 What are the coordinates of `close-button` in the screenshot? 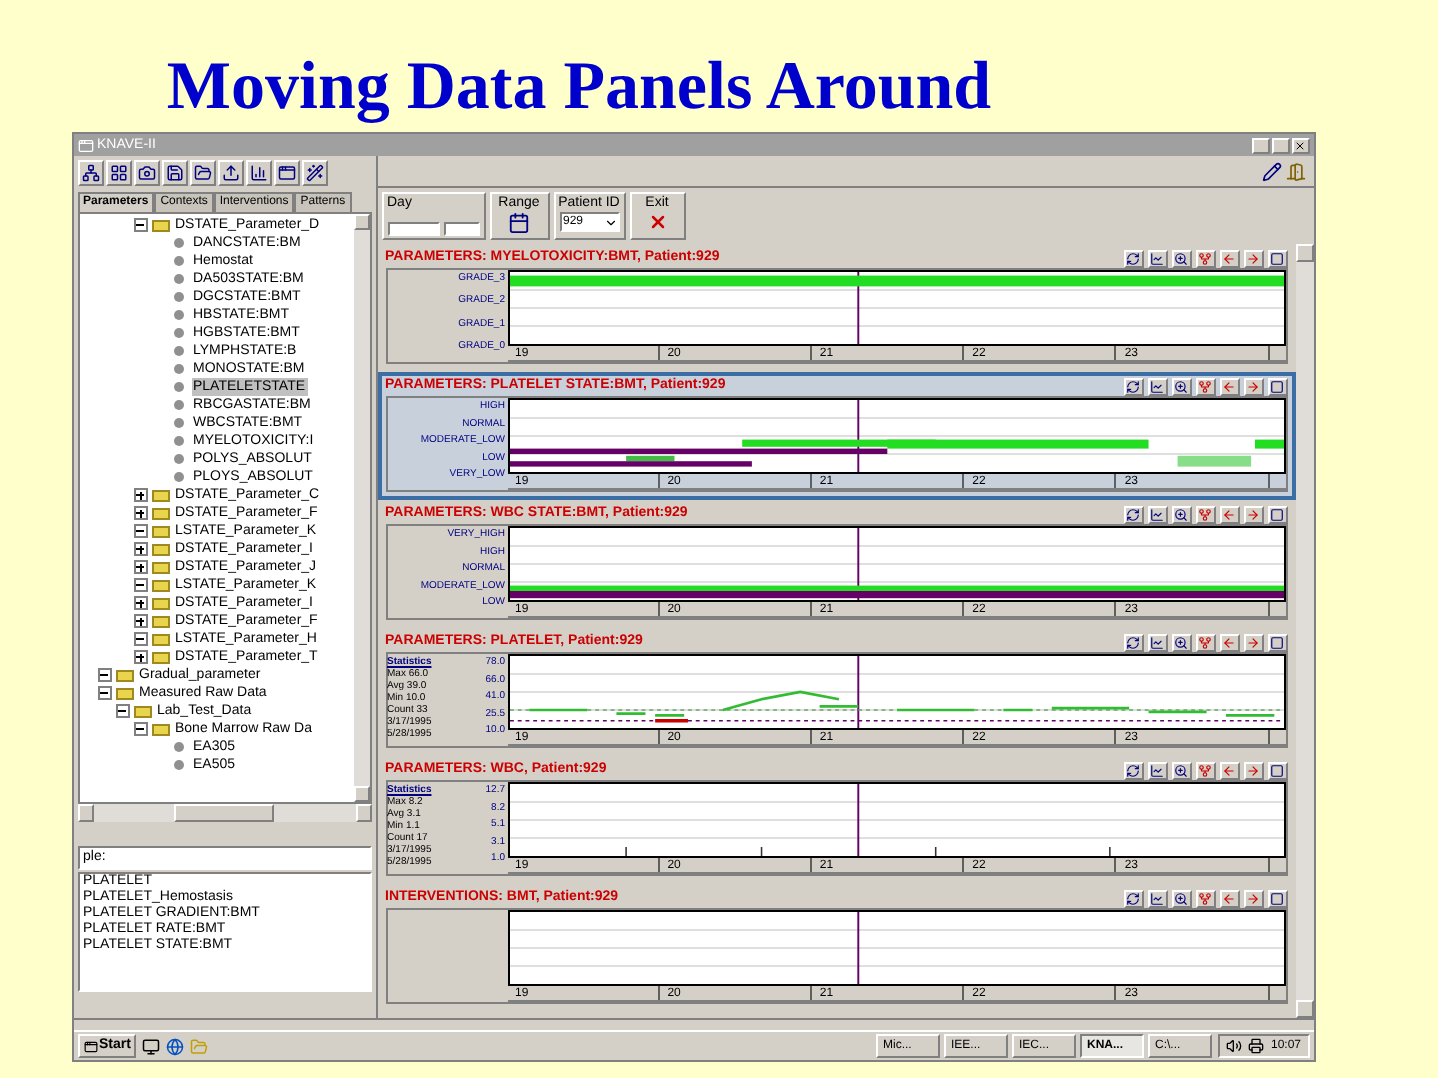 It's located at (1300, 145).